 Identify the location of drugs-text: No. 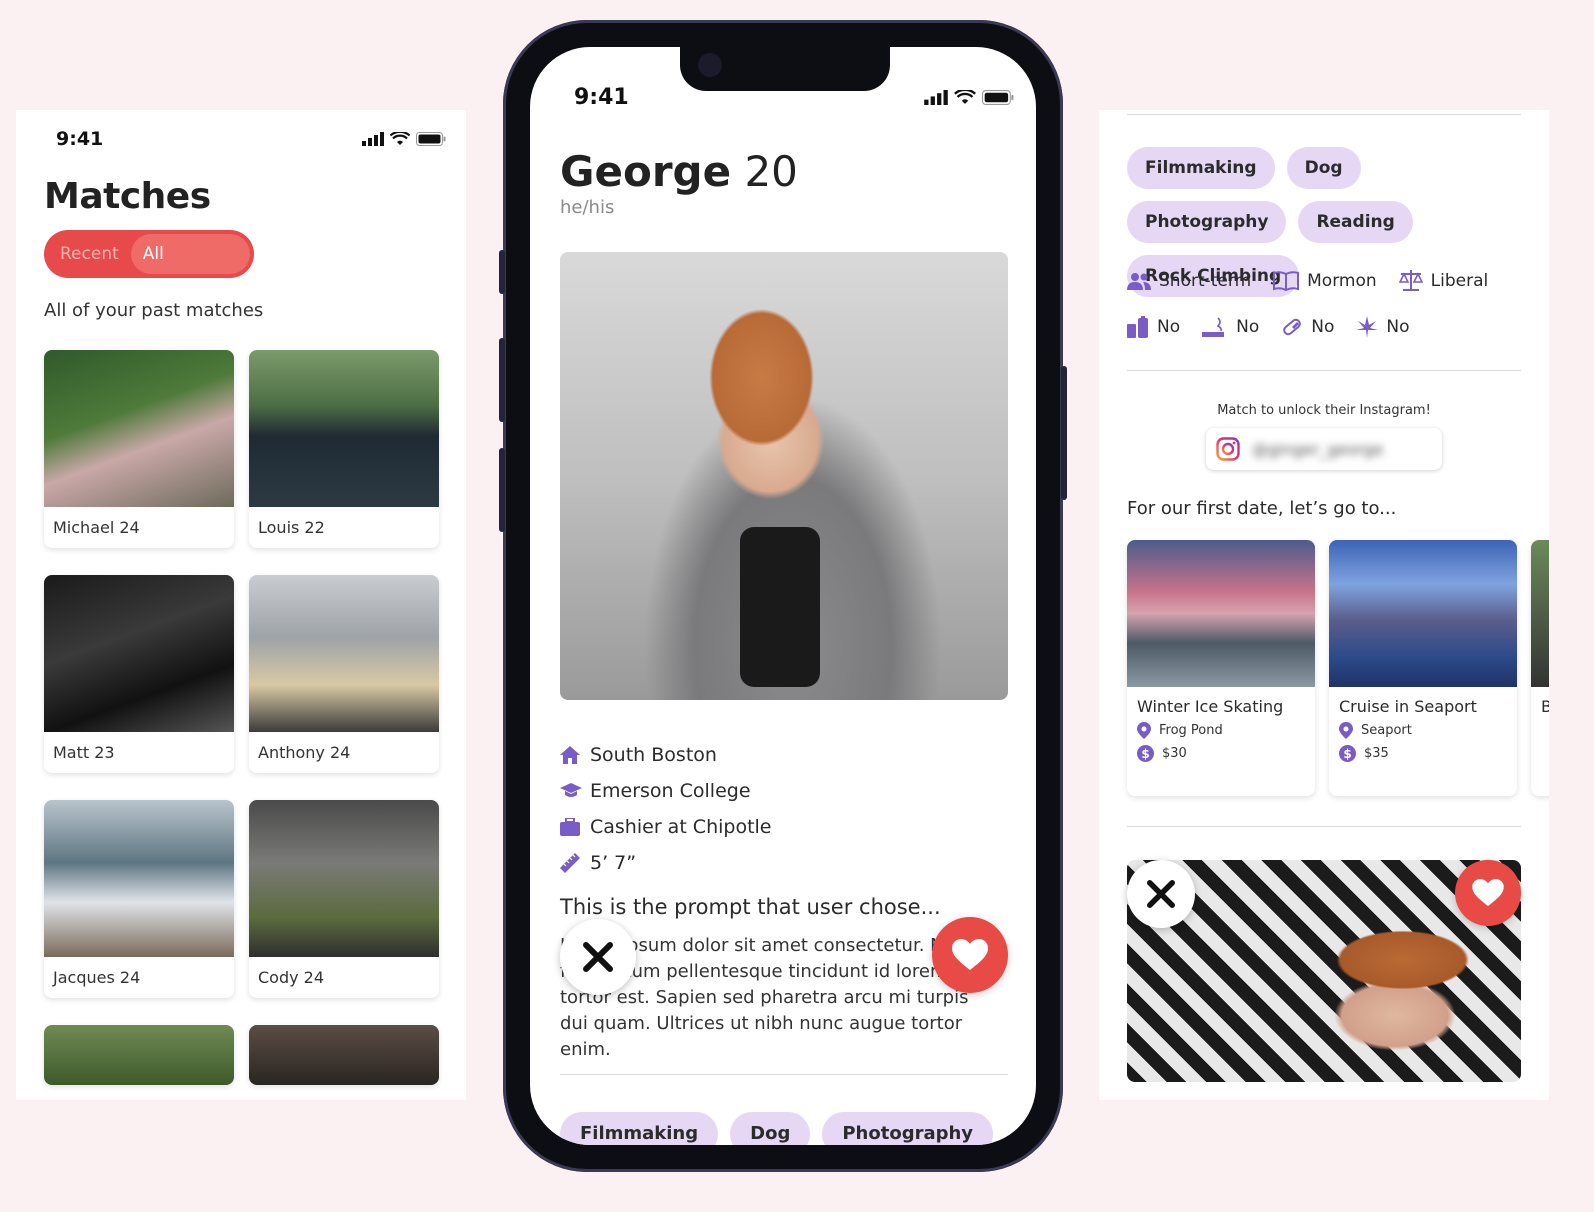
(1323, 327).